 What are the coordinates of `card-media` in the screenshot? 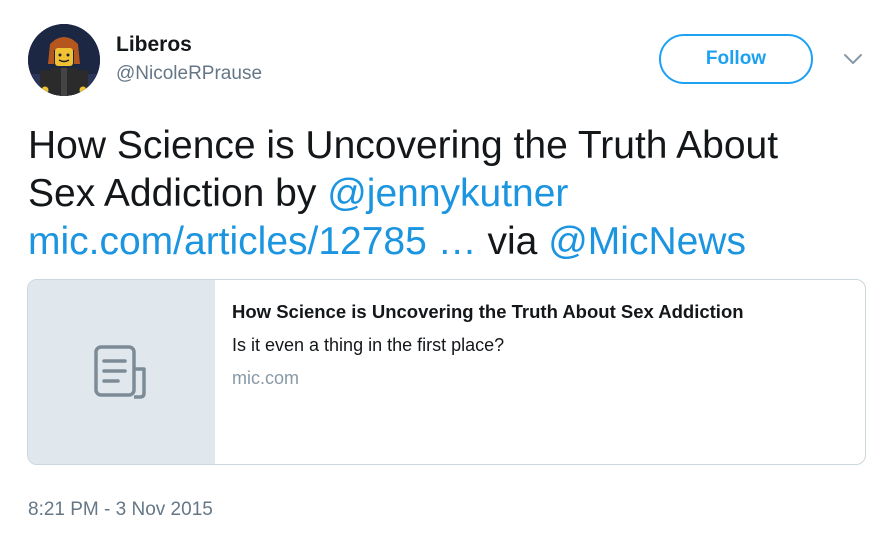 It's located at (121, 372).